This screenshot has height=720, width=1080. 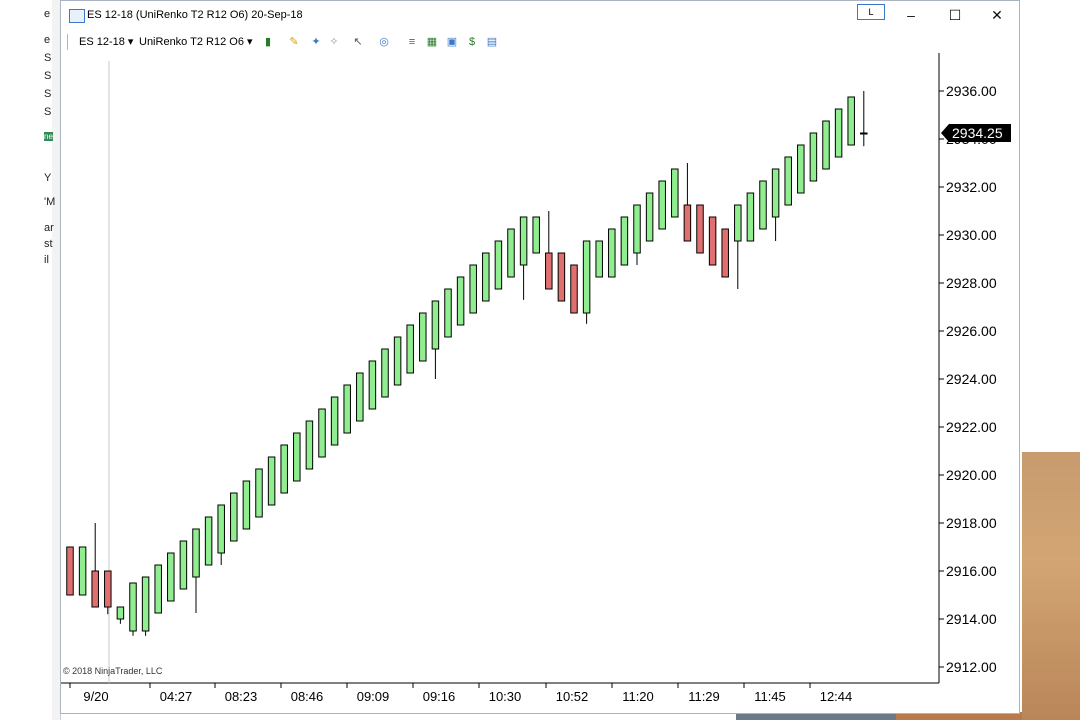 I want to click on x-tick-label: 12:44, so click(x=836, y=696).